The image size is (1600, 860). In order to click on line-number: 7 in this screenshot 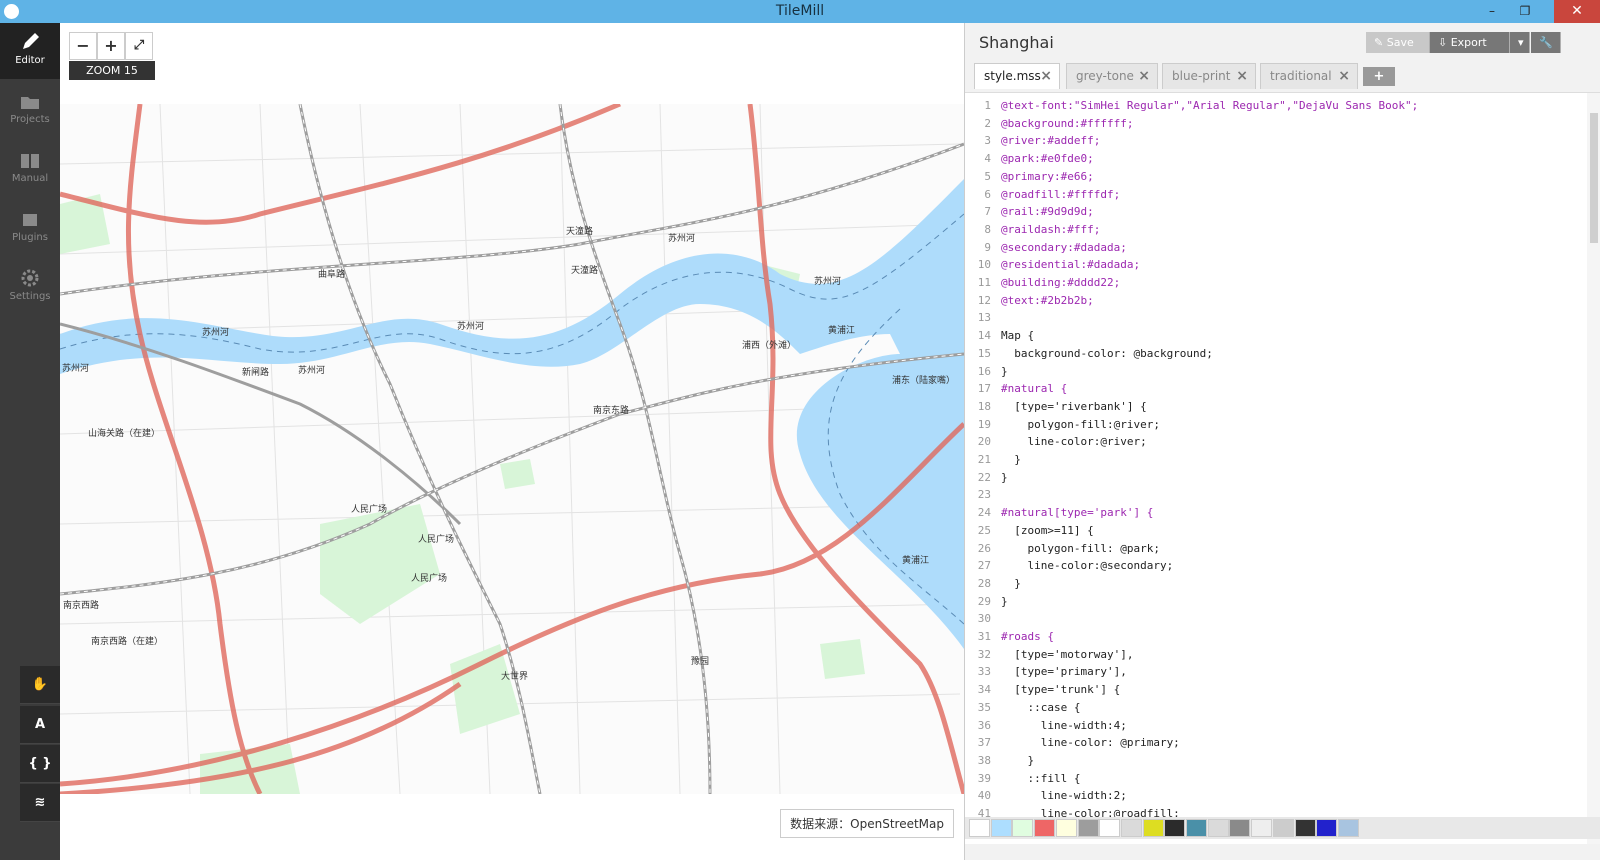, I will do `click(987, 212)`.